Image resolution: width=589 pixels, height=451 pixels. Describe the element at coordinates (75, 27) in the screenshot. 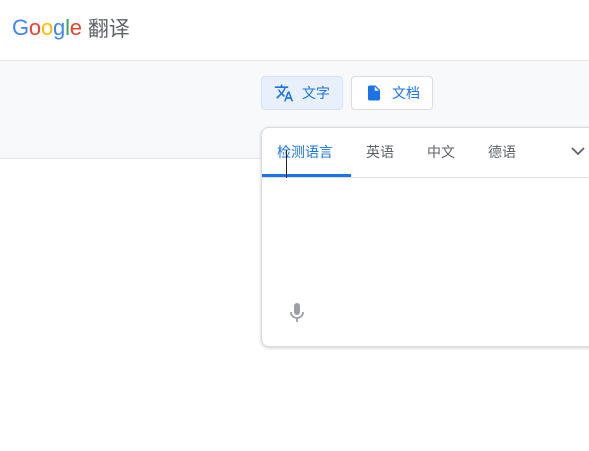

I see `logo-letter: e` at that location.